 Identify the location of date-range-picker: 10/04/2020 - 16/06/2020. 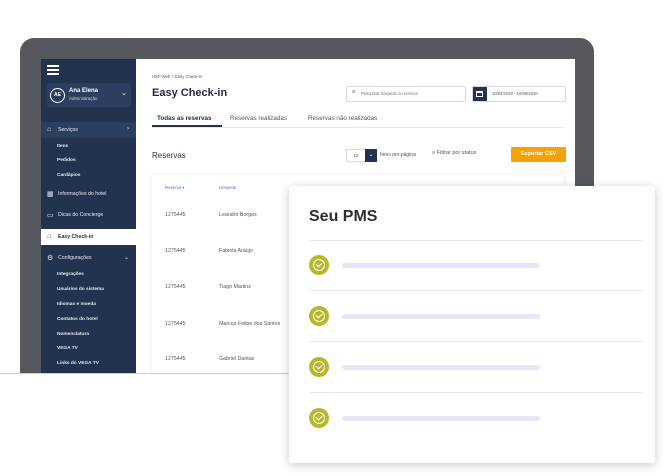
(519, 94).